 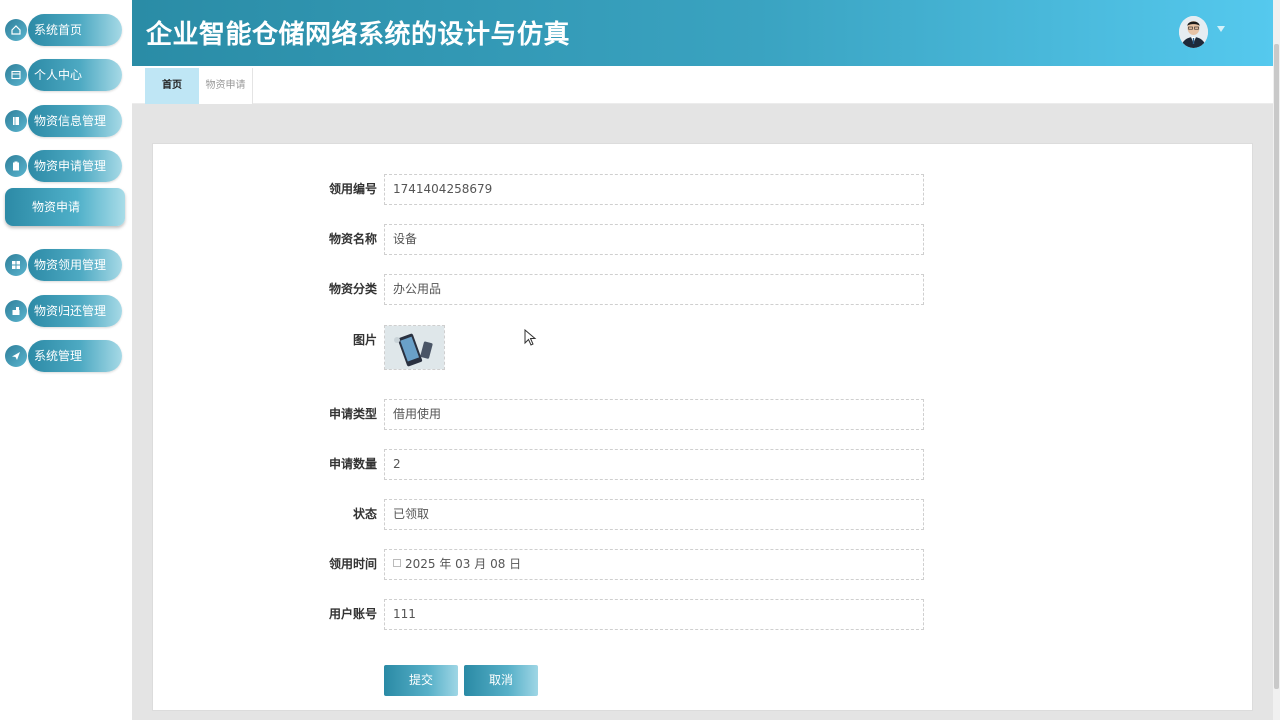 I want to click on form-row-account: 用户账号 111, so click(x=703, y=614).